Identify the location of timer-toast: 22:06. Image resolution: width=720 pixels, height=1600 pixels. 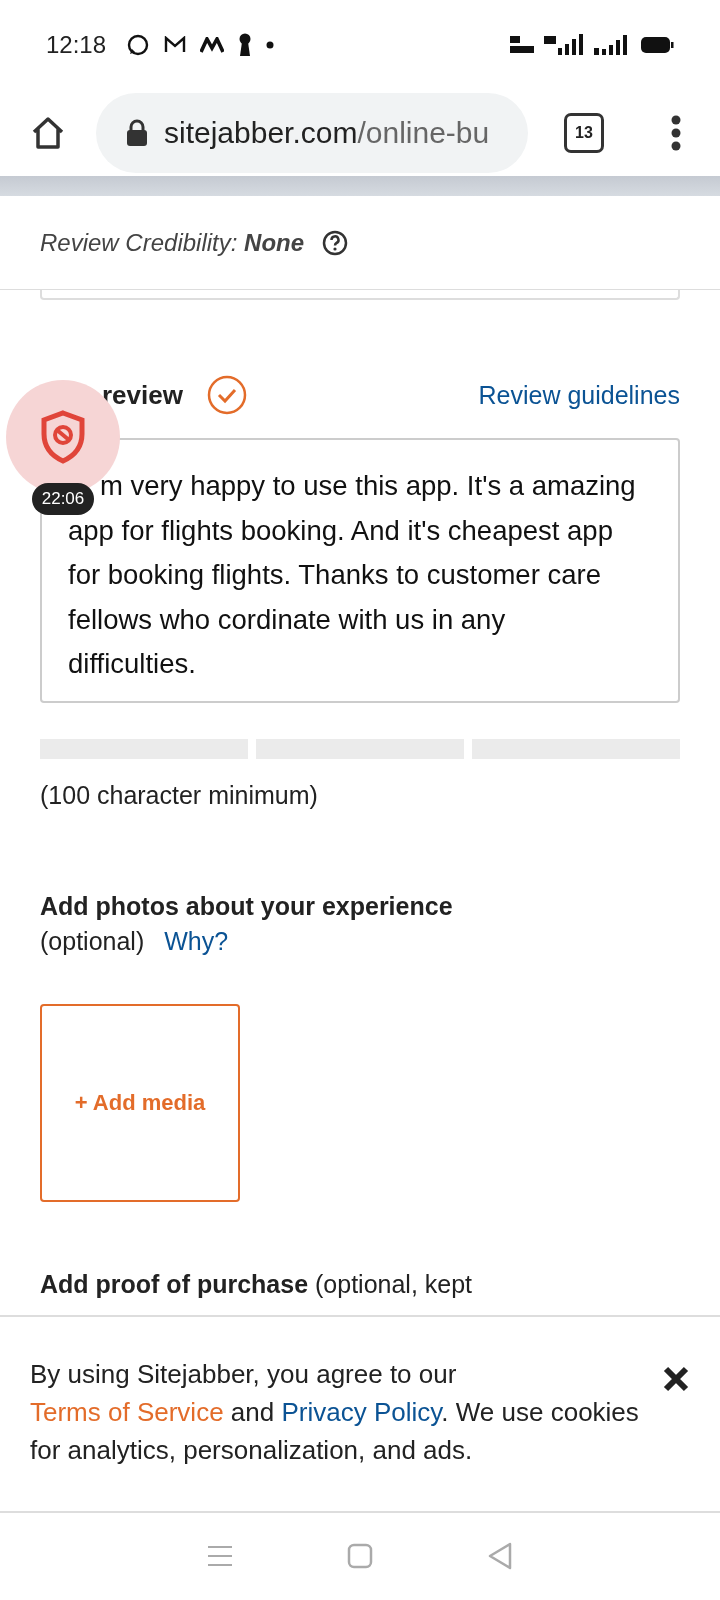
(63, 499).